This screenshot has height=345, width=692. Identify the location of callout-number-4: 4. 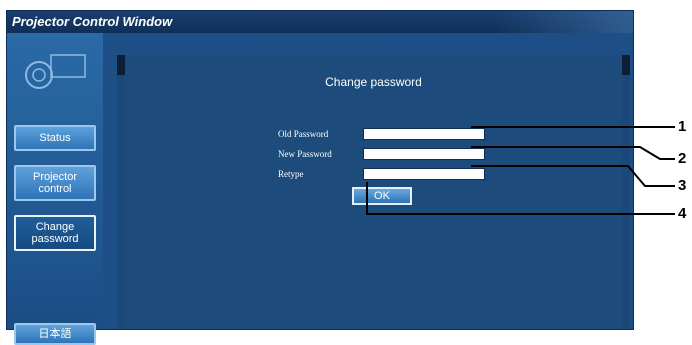
(682, 213).